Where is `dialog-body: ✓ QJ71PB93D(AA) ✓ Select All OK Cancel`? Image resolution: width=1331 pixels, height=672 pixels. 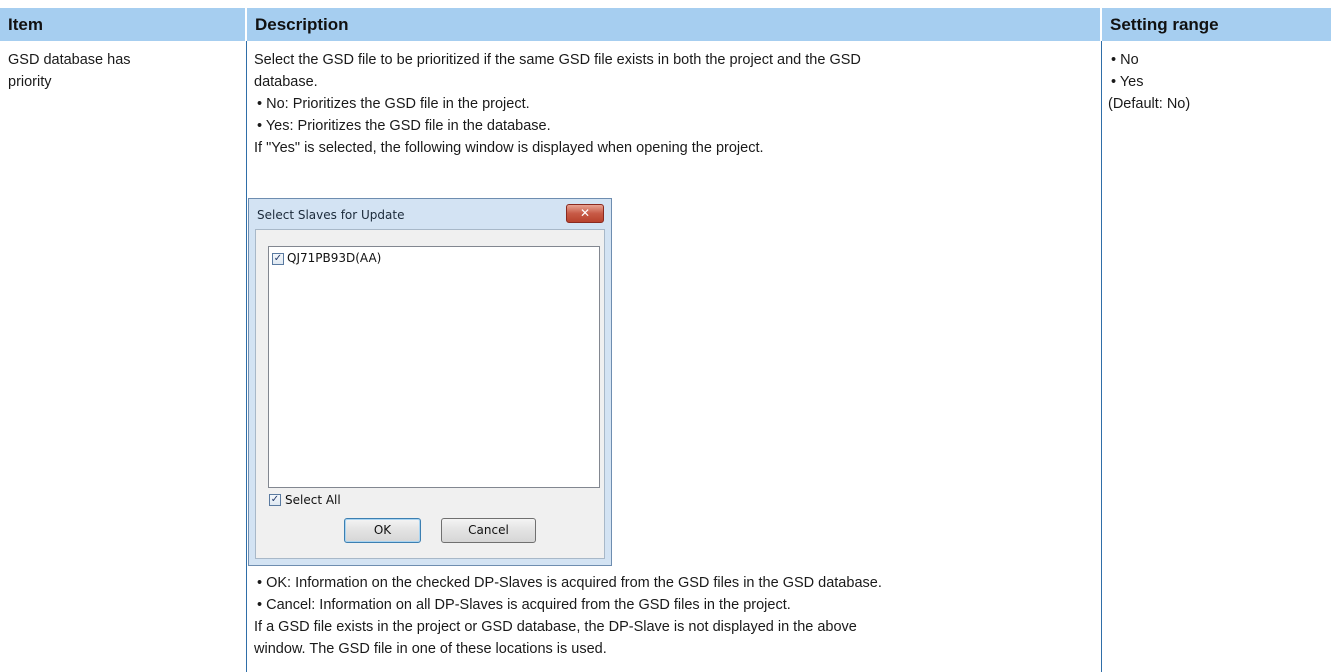 dialog-body: ✓ QJ71PB93D(AA) ✓ Select All OK Cancel is located at coordinates (430, 394).